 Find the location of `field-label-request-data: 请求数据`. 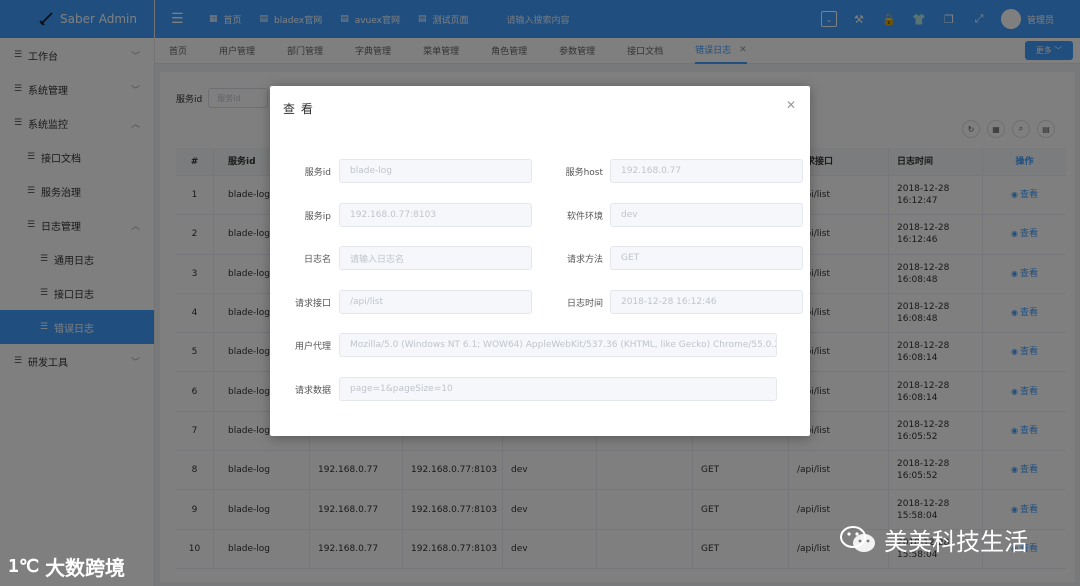

field-label-request-data: 请求数据 is located at coordinates (312, 390).